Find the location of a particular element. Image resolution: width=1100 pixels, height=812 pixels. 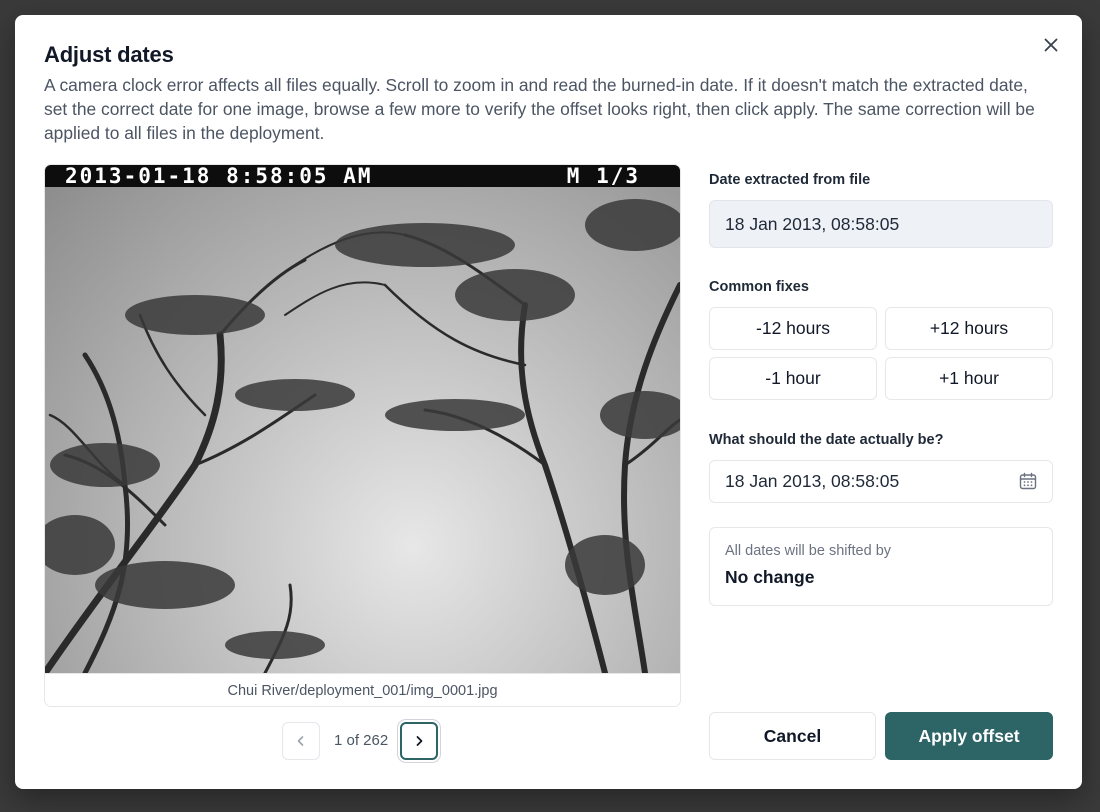

shift-label: All dates will be shifted by is located at coordinates (808, 551).